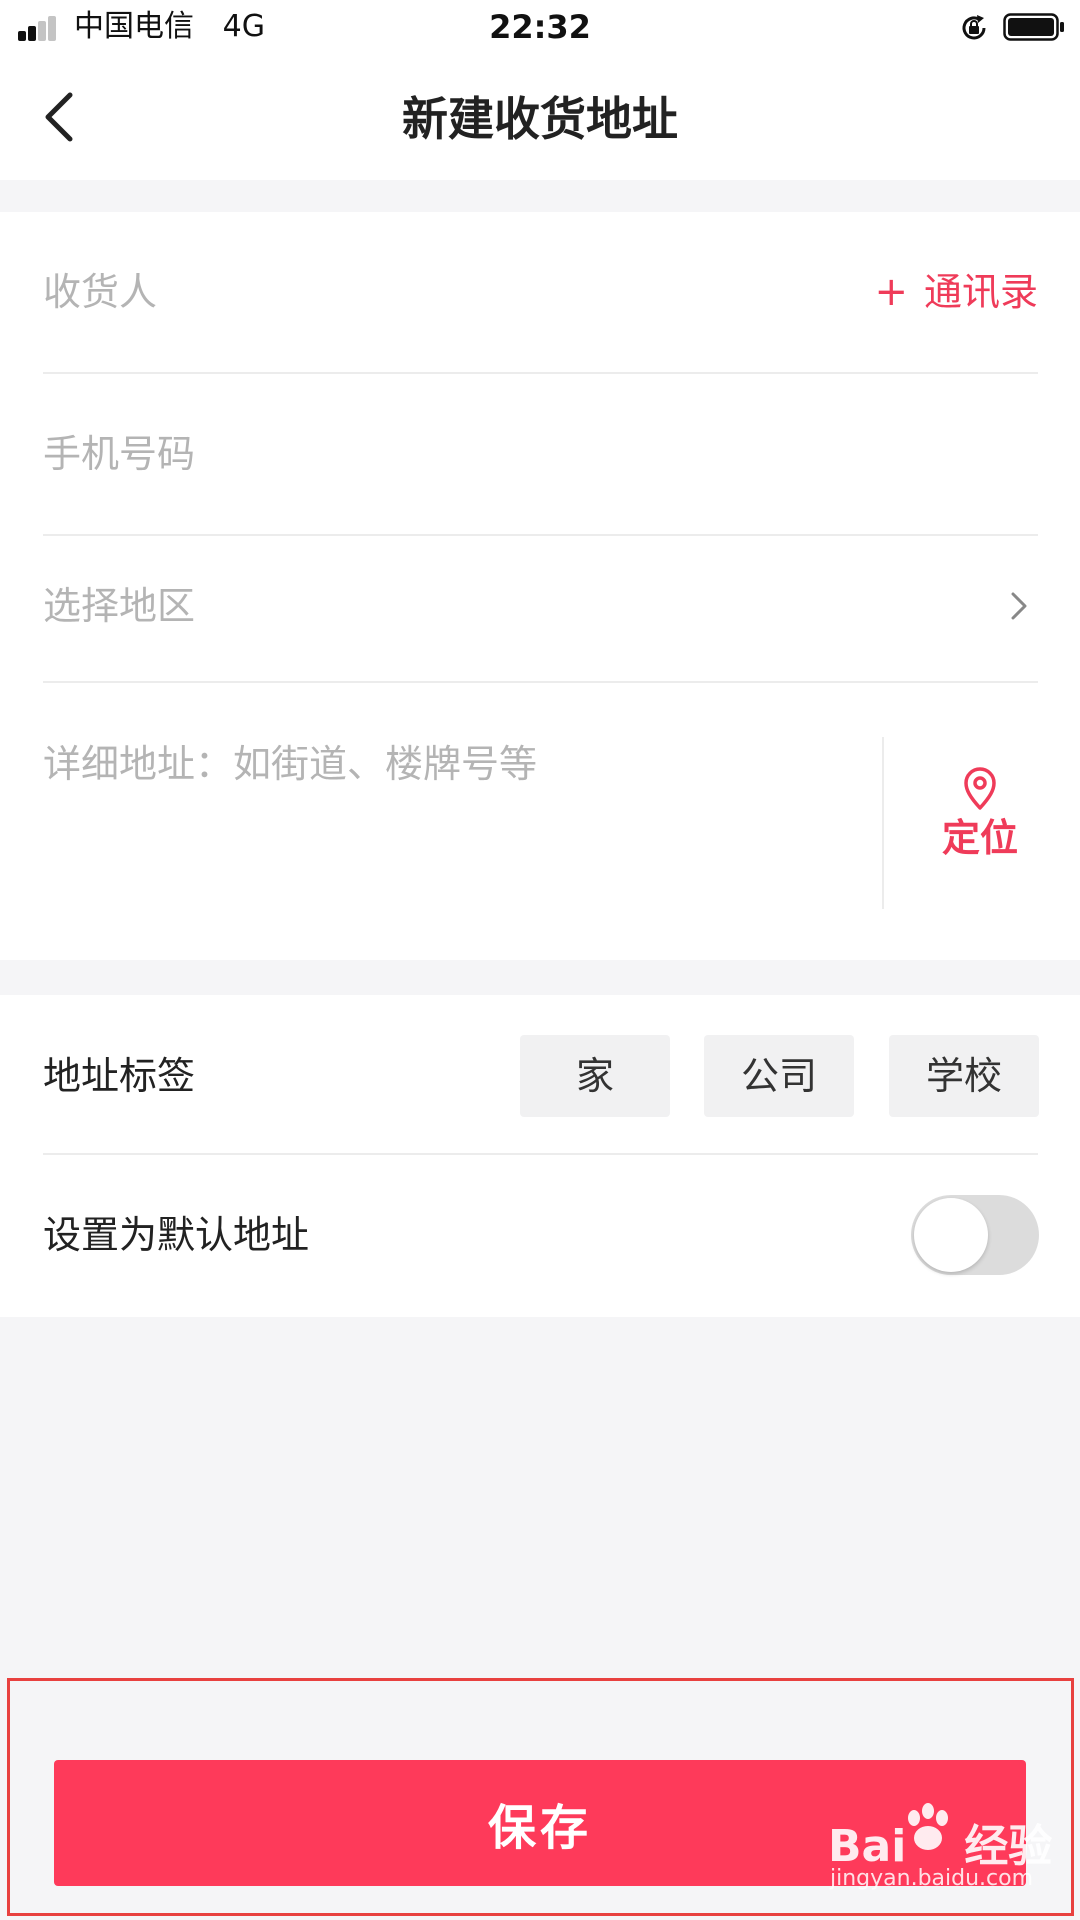 The height and width of the screenshot is (1920, 1080). I want to click on contacts-button: + 通讯录, so click(956, 292).